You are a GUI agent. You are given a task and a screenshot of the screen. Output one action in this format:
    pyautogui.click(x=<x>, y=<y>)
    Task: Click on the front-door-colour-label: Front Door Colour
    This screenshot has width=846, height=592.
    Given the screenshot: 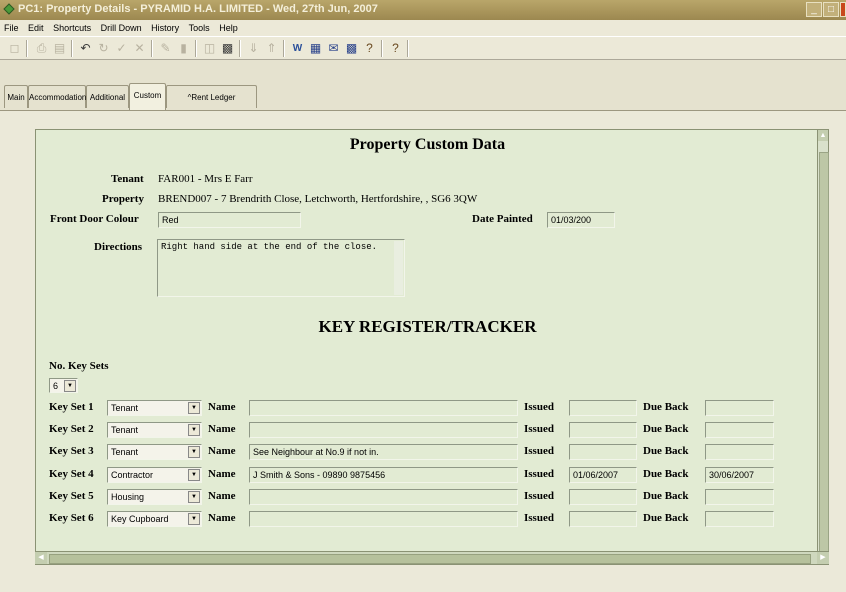 What is the action you would take?
    pyautogui.click(x=94, y=219)
    